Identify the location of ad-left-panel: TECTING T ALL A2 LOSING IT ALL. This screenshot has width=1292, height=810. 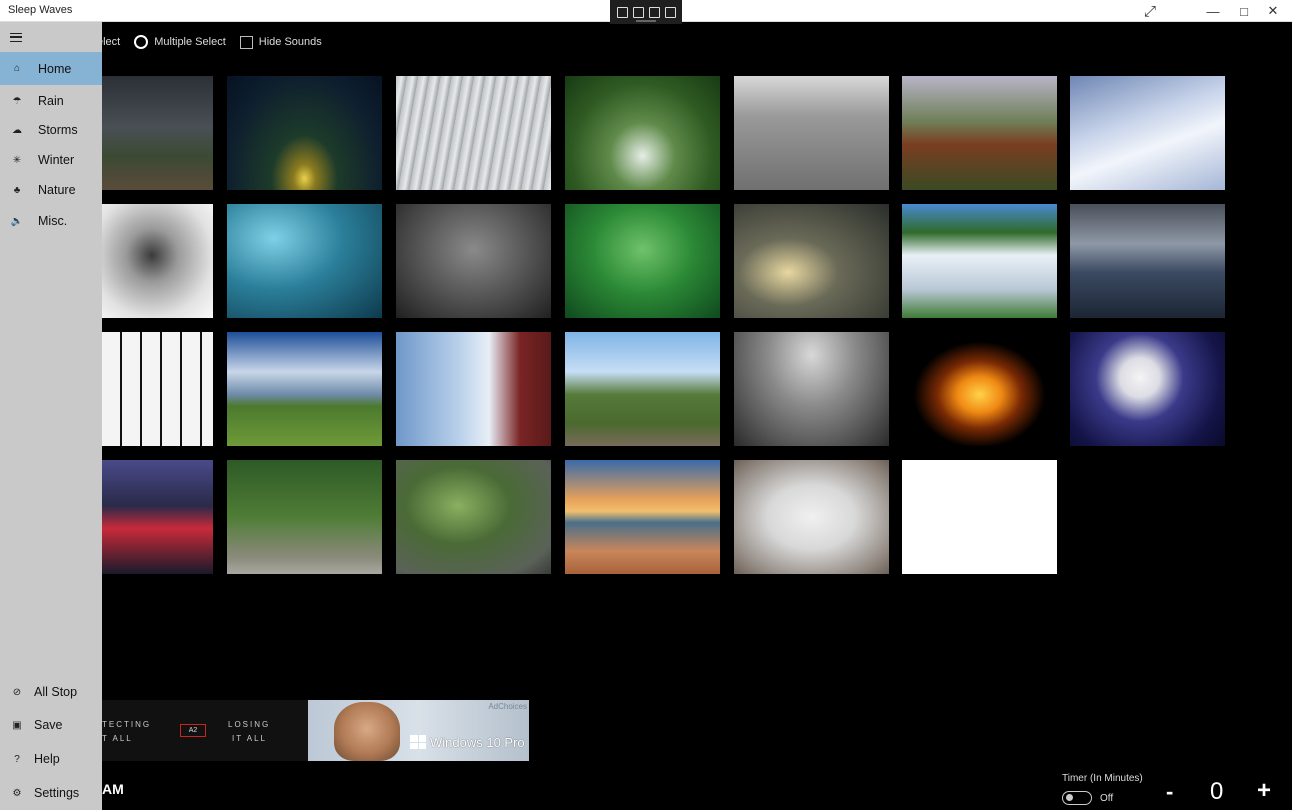
(205, 730).